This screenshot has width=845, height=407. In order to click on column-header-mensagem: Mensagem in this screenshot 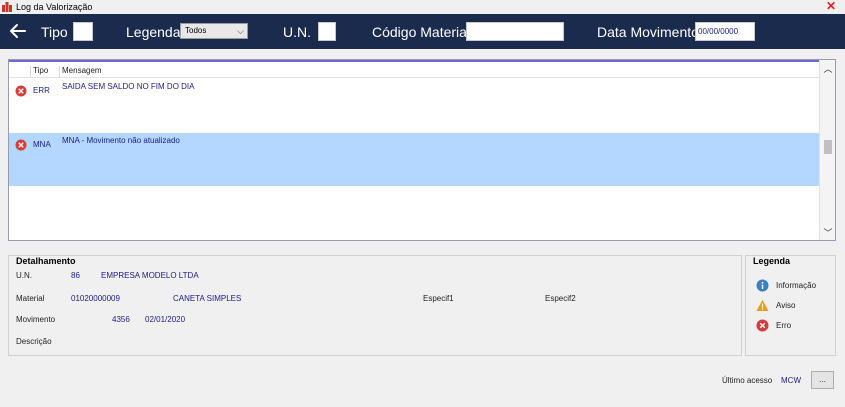, I will do `click(82, 70)`.